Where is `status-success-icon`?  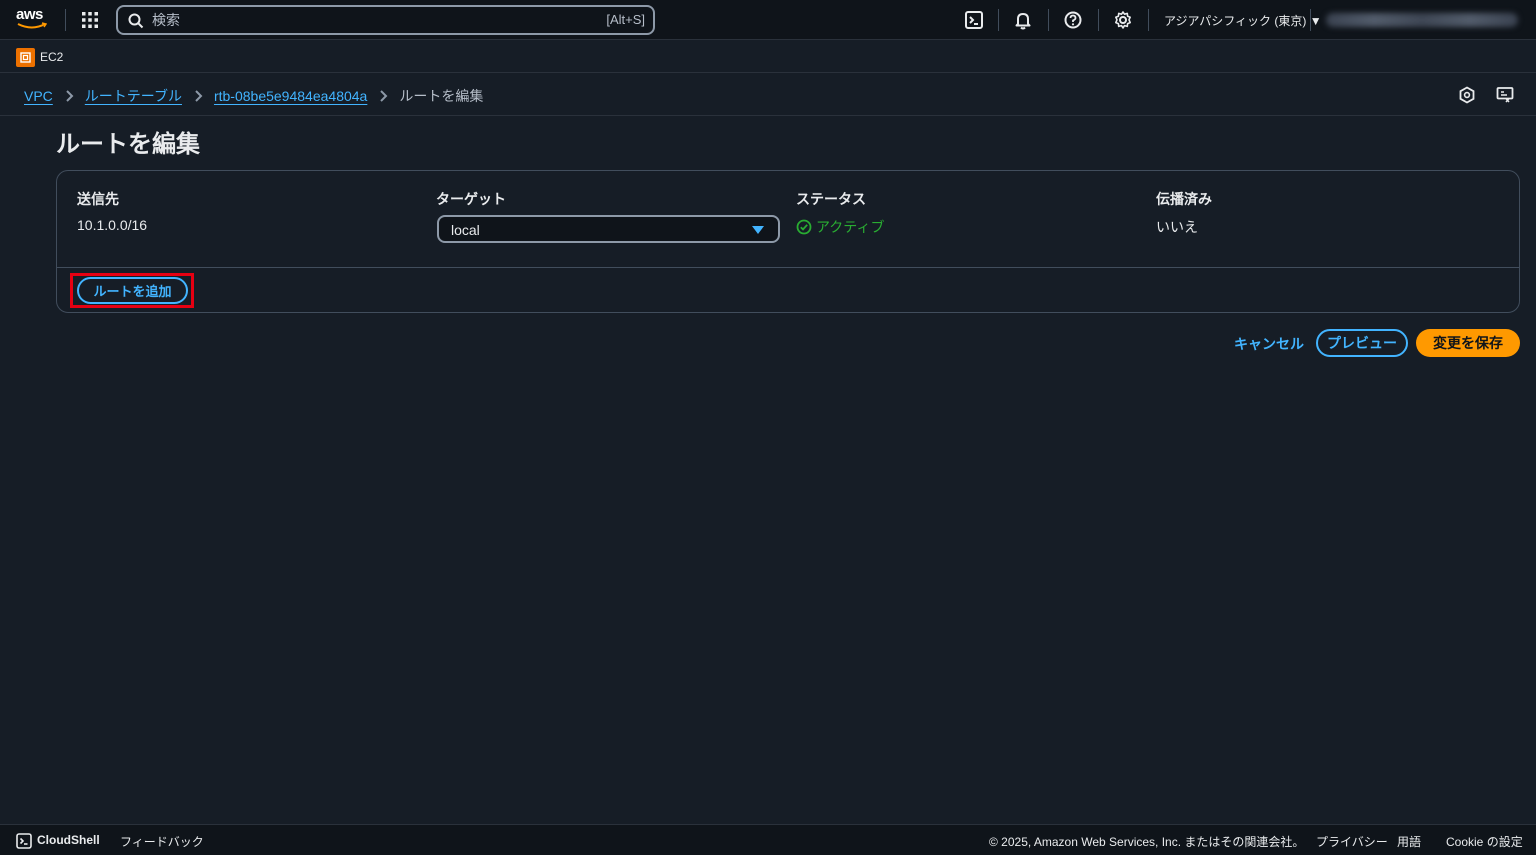
status-success-icon is located at coordinates (804, 227).